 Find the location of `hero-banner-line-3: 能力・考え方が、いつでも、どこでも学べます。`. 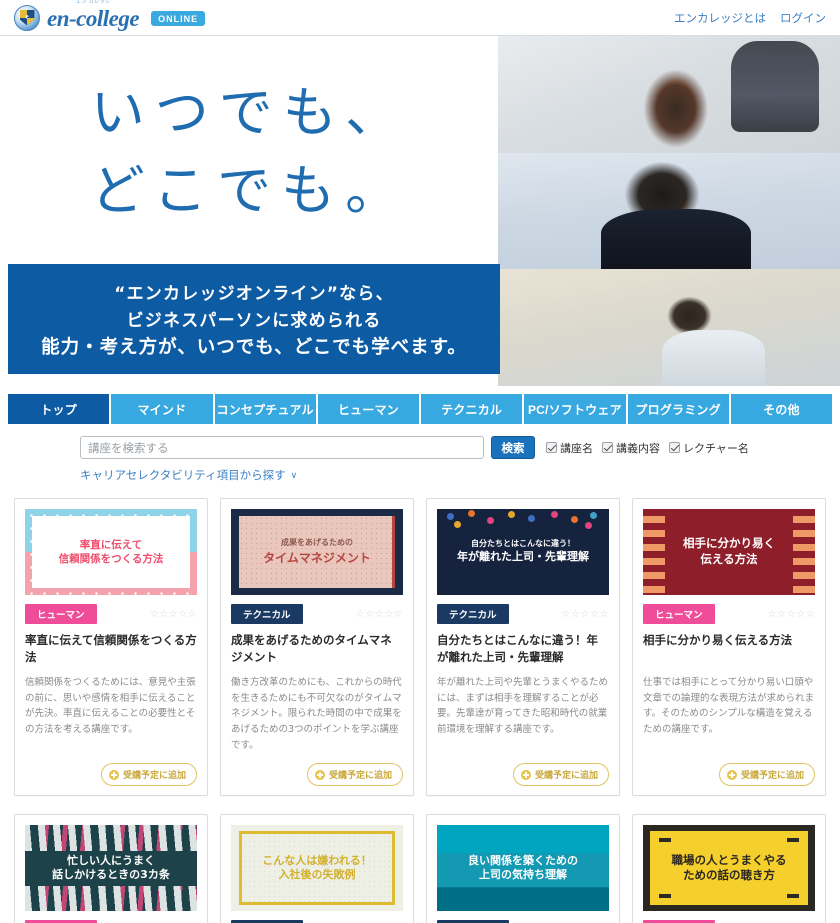

hero-banner-line-3: 能力・考え方が、いつでも、どこでも学べます。 is located at coordinates (254, 347).